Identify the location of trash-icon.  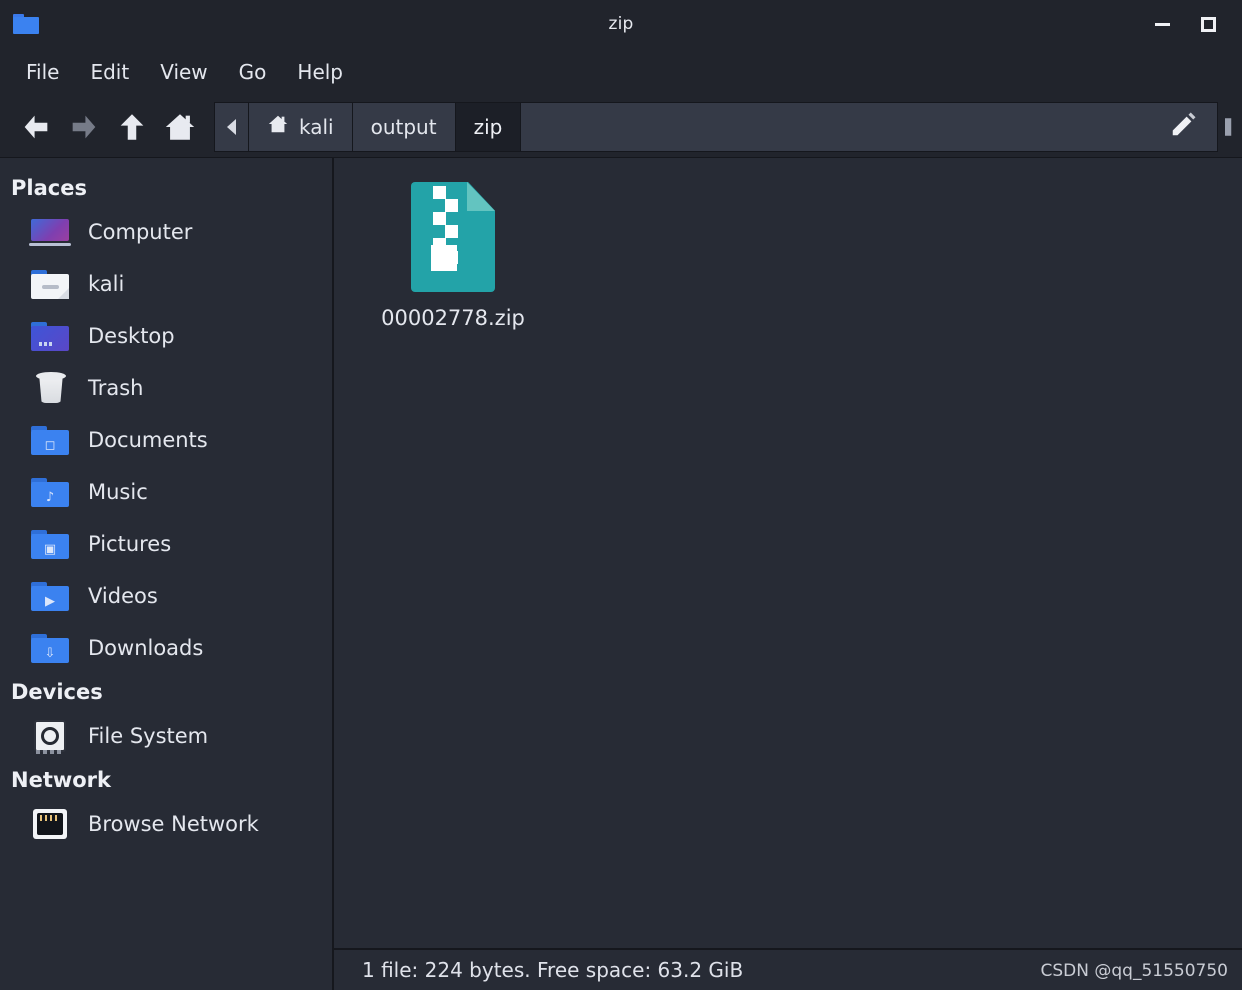
(50, 388).